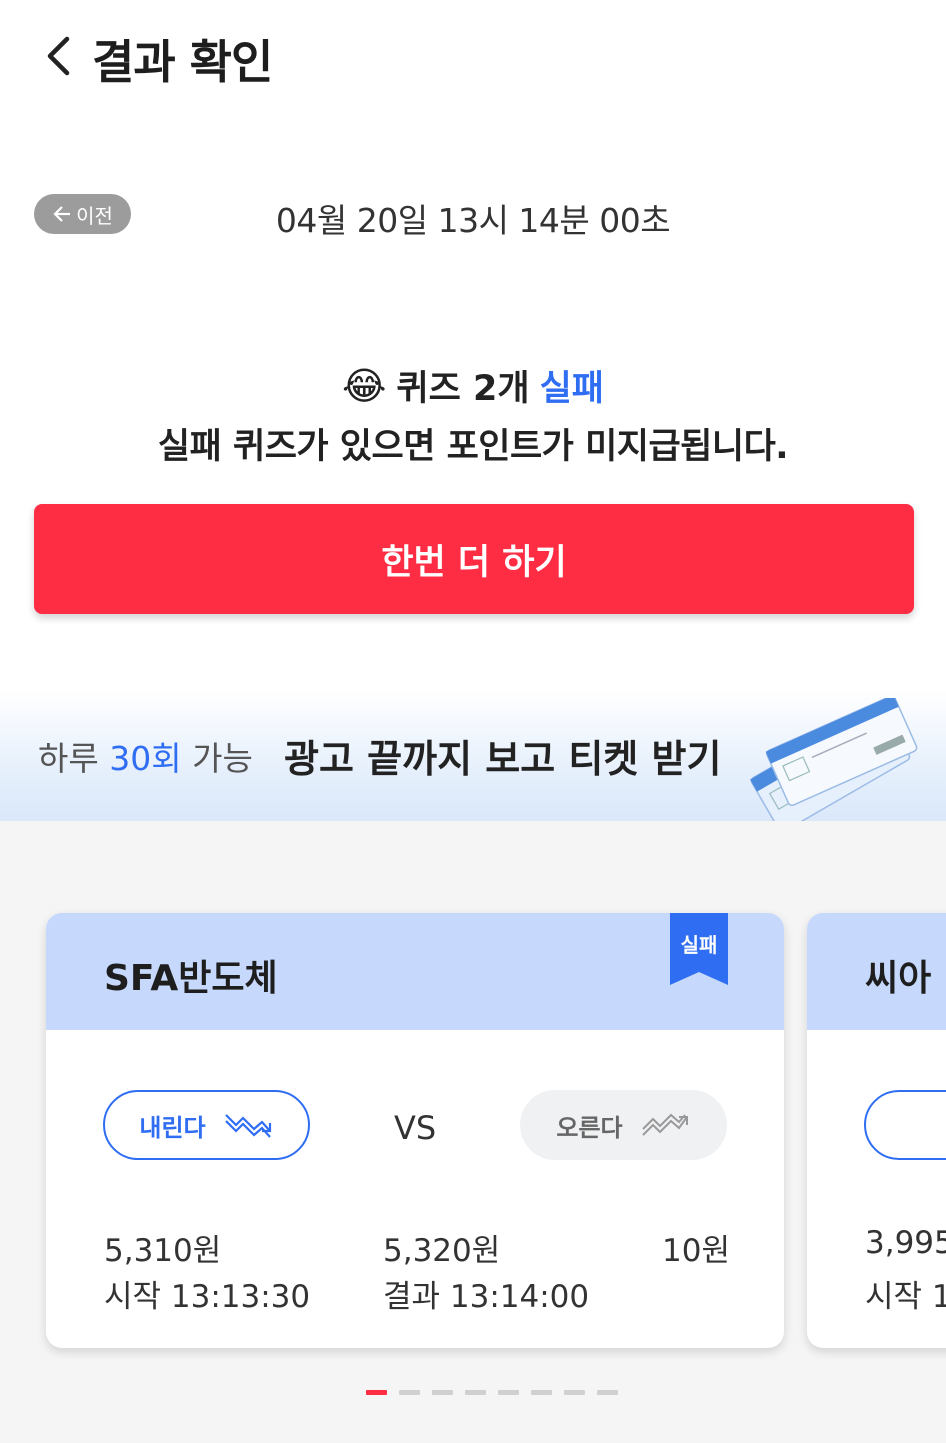 The height and width of the screenshot is (1443, 946). I want to click on carousel-pager, so click(492, 1392).